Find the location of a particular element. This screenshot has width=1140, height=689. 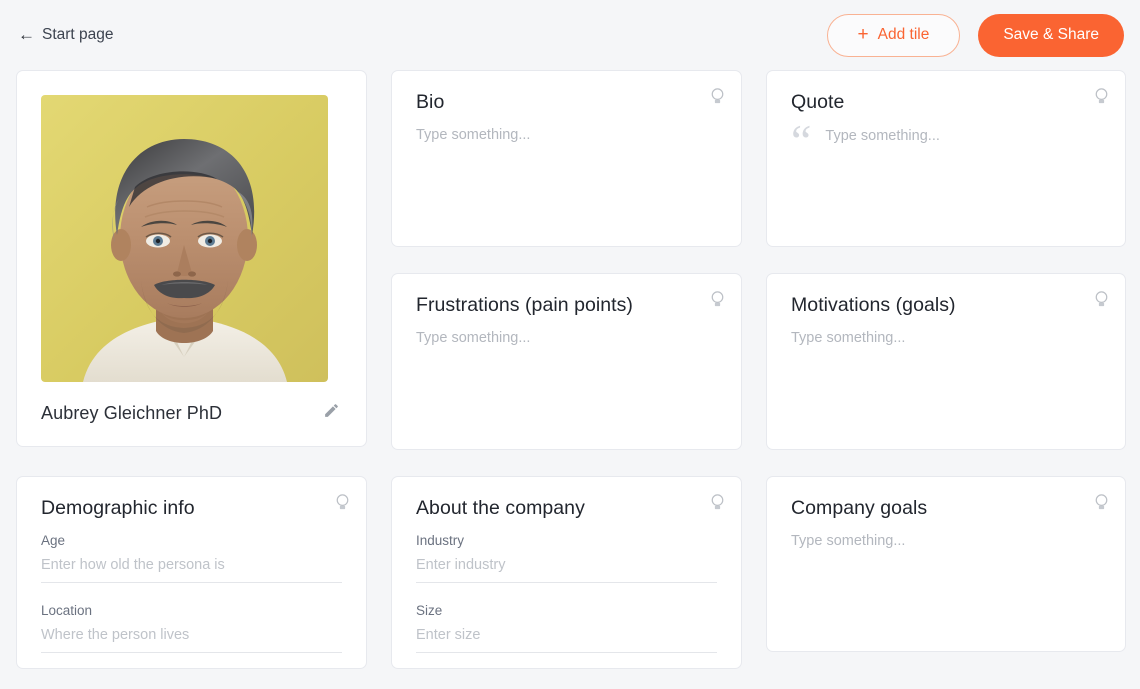

save-and-share-button: Save & Share is located at coordinates (1051, 35).